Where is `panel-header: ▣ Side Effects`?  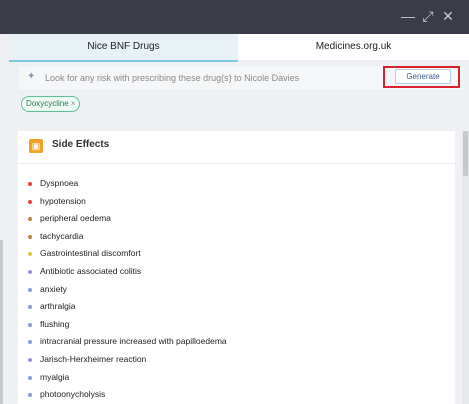 panel-header: ▣ Side Effects is located at coordinates (236, 147).